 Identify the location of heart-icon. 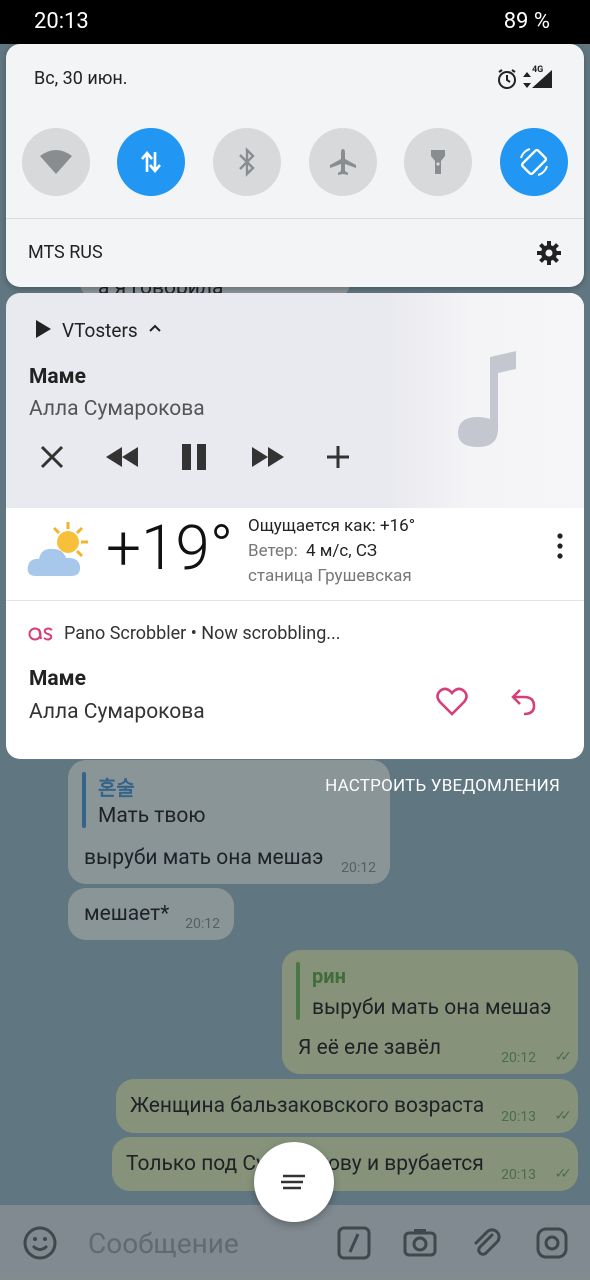
(452, 702).